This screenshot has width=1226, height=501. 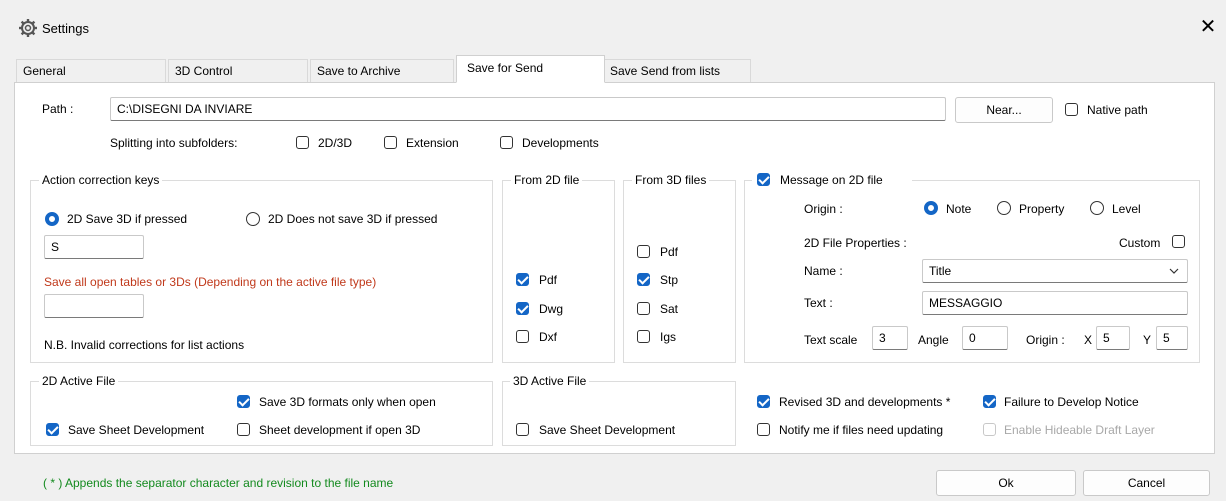 I want to click on tab-save-for-send: Save for Send, so click(x=530, y=69).